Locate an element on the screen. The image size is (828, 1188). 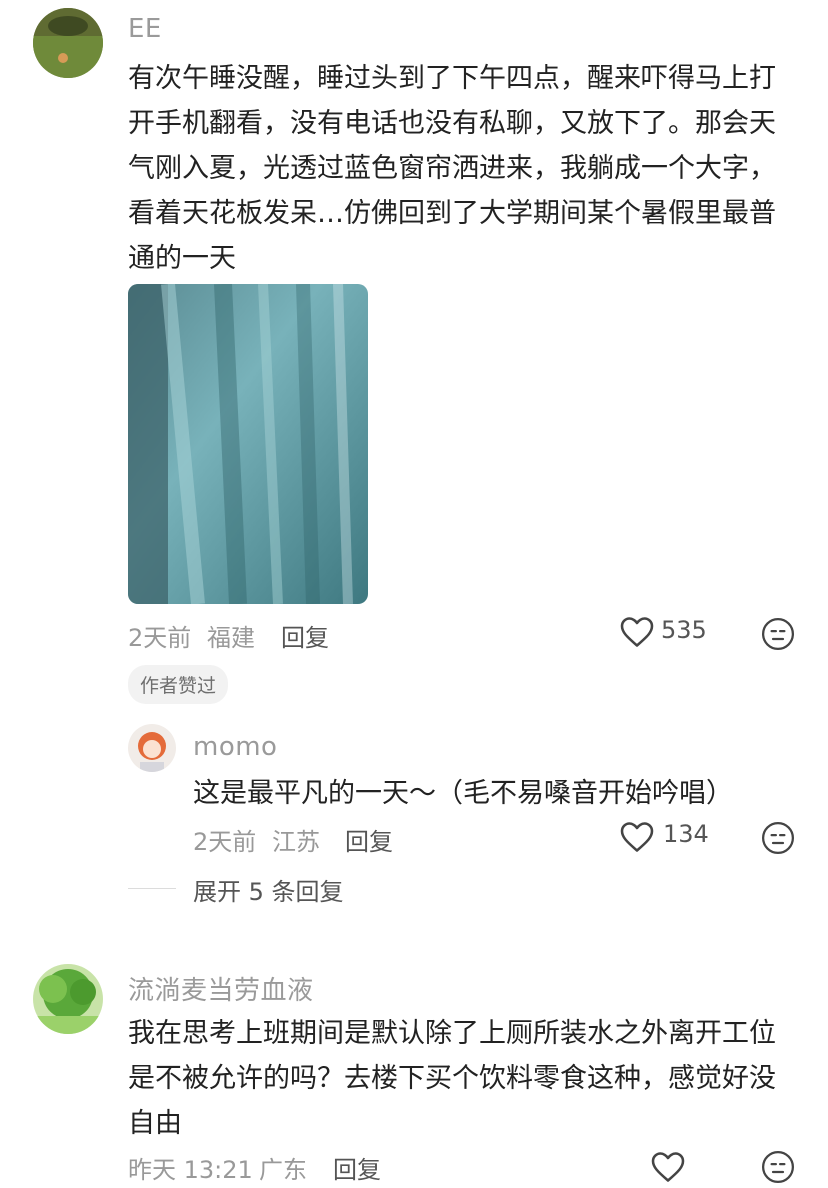
comment-location: 广东 is located at coordinates (283, 1170).